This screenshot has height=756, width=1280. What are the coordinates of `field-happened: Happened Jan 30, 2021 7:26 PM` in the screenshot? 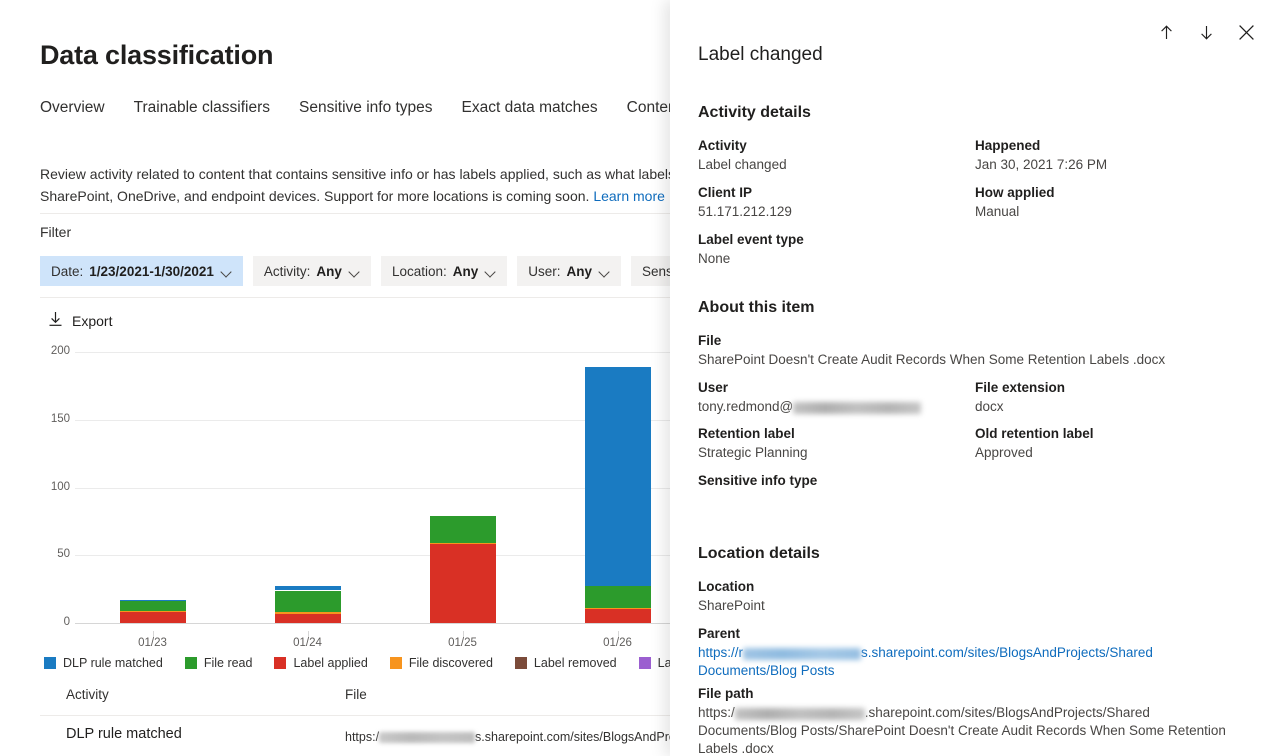 It's located at (1115, 155).